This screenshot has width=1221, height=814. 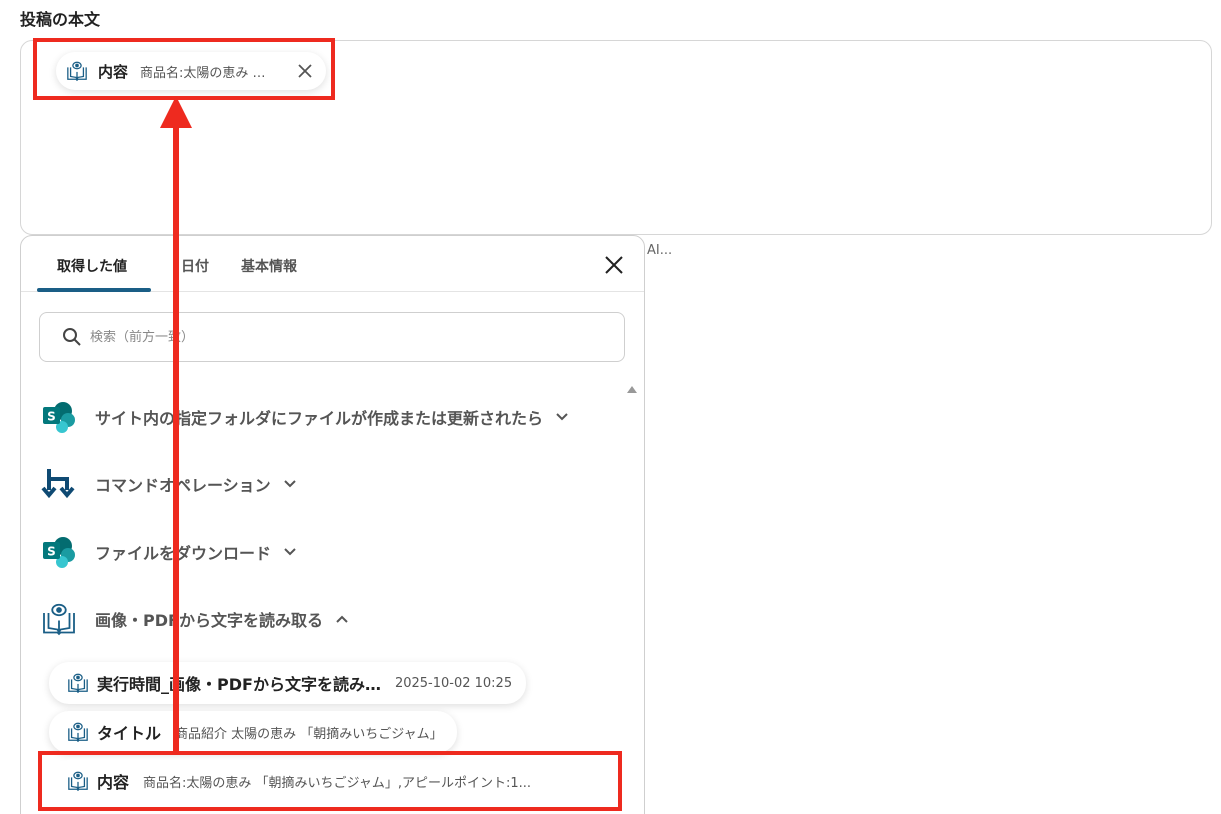 I want to click on annotation-box-source, so click(x=330, y=781).